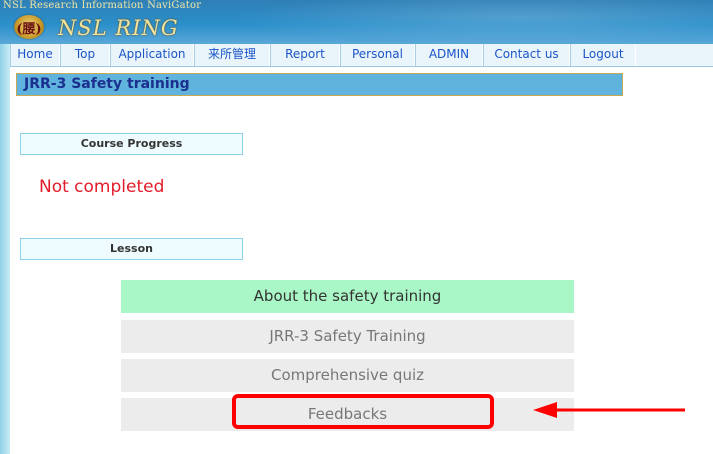  Describe the element at coordinates (85, 55) in the screenshot. I see `nav-top: Top` at that location.